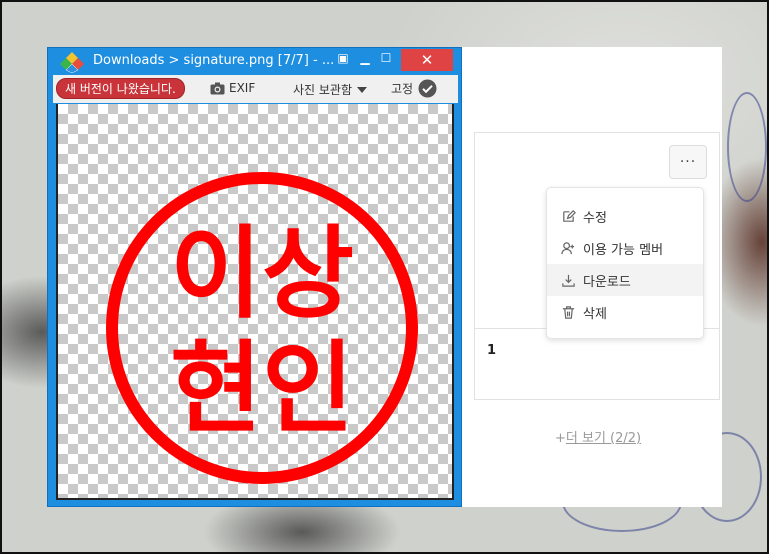 The image size is (769, 554). Describe the element at coordinates (365, 60) in the screenshot. I see `minimize-icon: ▁` at that location.